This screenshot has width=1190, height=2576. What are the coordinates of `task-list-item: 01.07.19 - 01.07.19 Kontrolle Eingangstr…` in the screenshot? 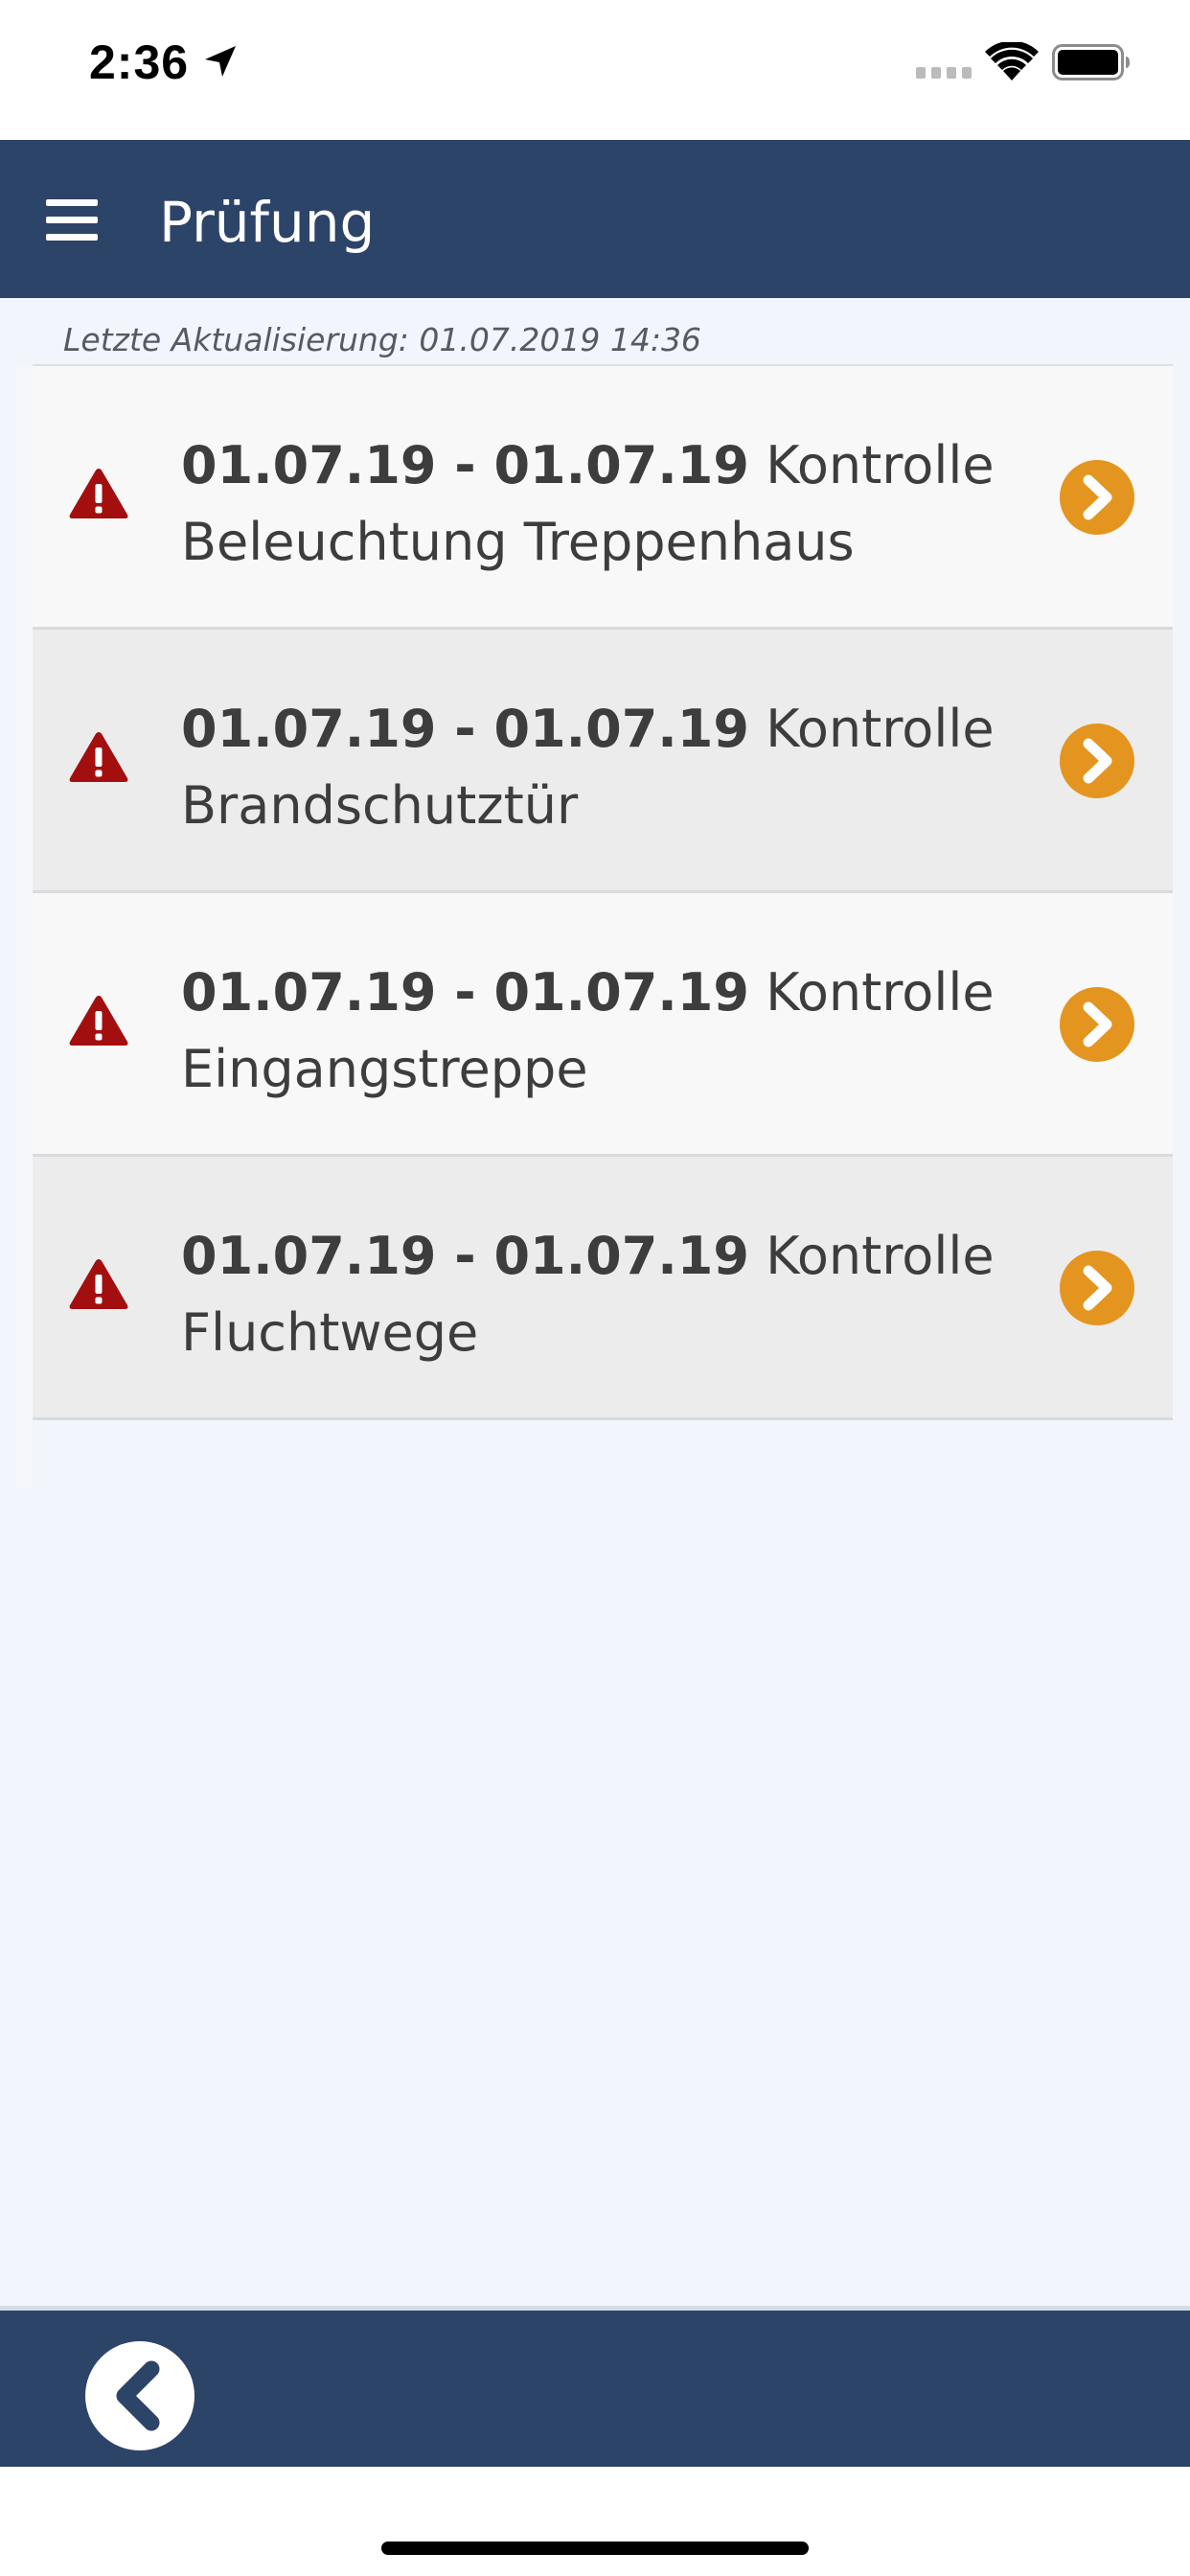 It's located at (603, 1025).